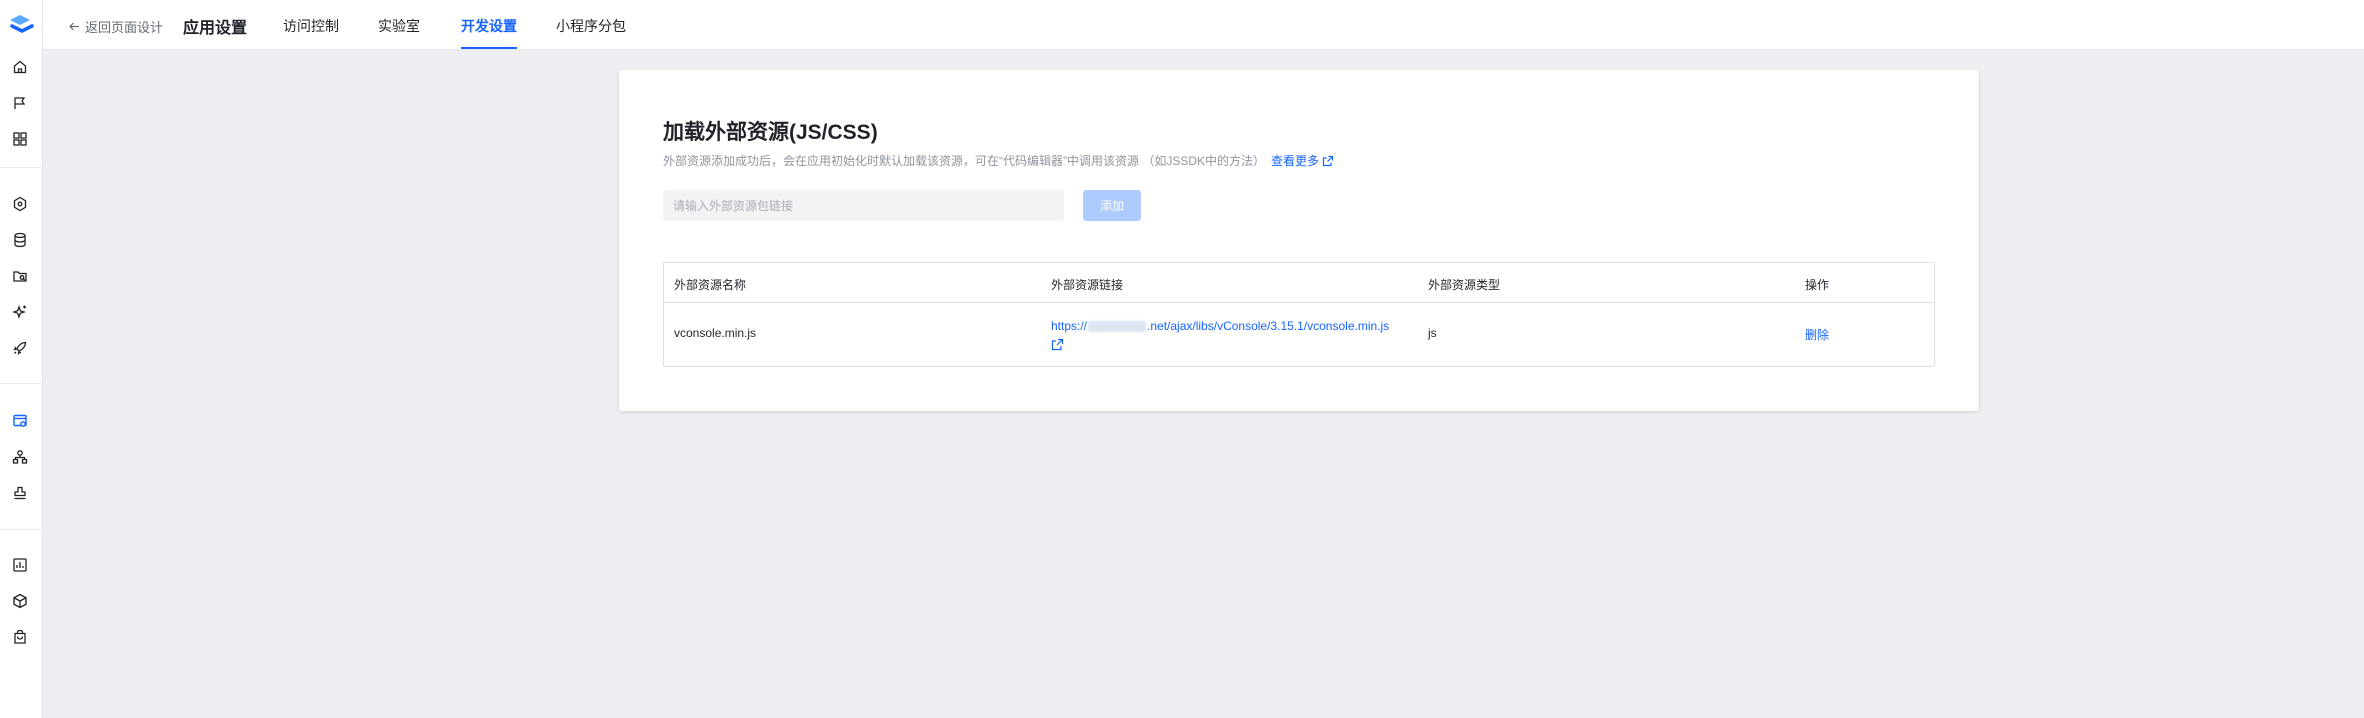  Describe the element at coordinates (715, 333) in the screenshot. I see `resource-name-cell: vconsole.min.js` at that location.